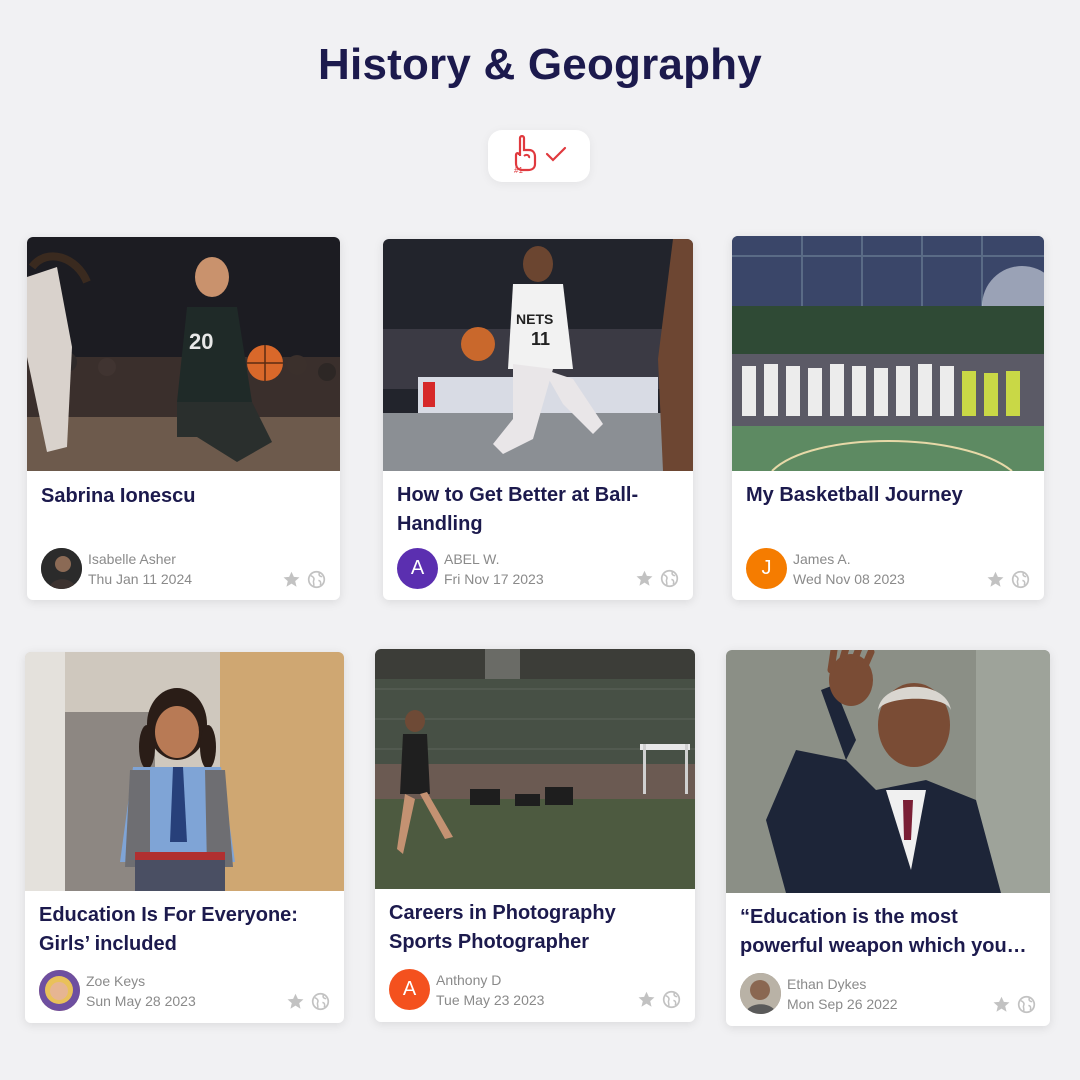 The width and height of the screenshot is (1080, 1080). I want to click on author-name: James A., so click(822, 558).